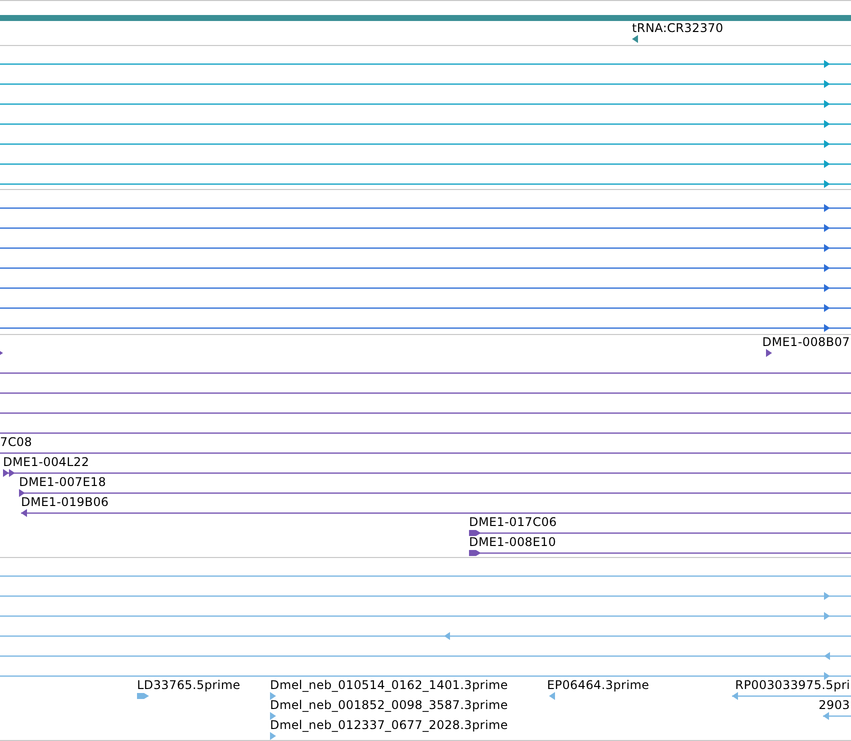 The width and height of the screenshot is (851, 741). What do you see at coordinates (62, 482) in the screenshot?
I see `feature-label: DME1-007E18` at bounding box center [62, 482].